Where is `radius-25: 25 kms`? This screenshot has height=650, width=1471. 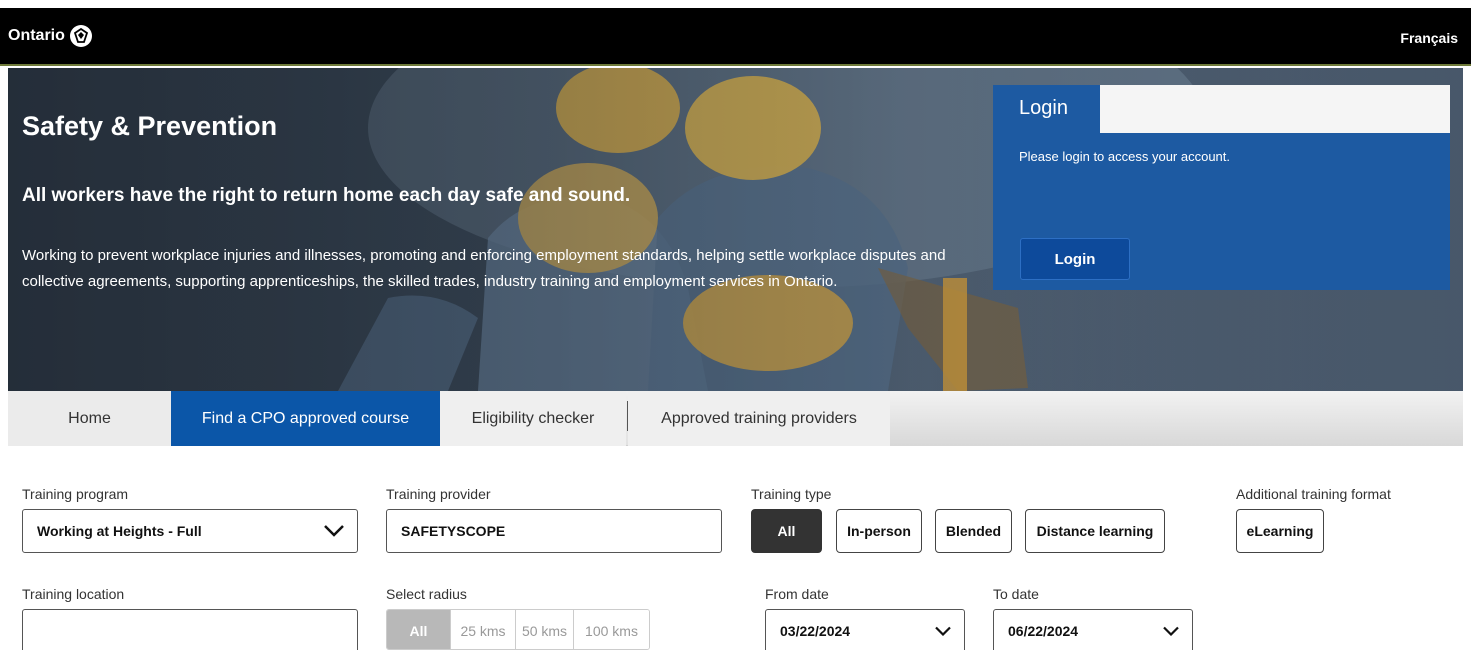 radius-25: 25 kms is located at coordinates (482, 629).